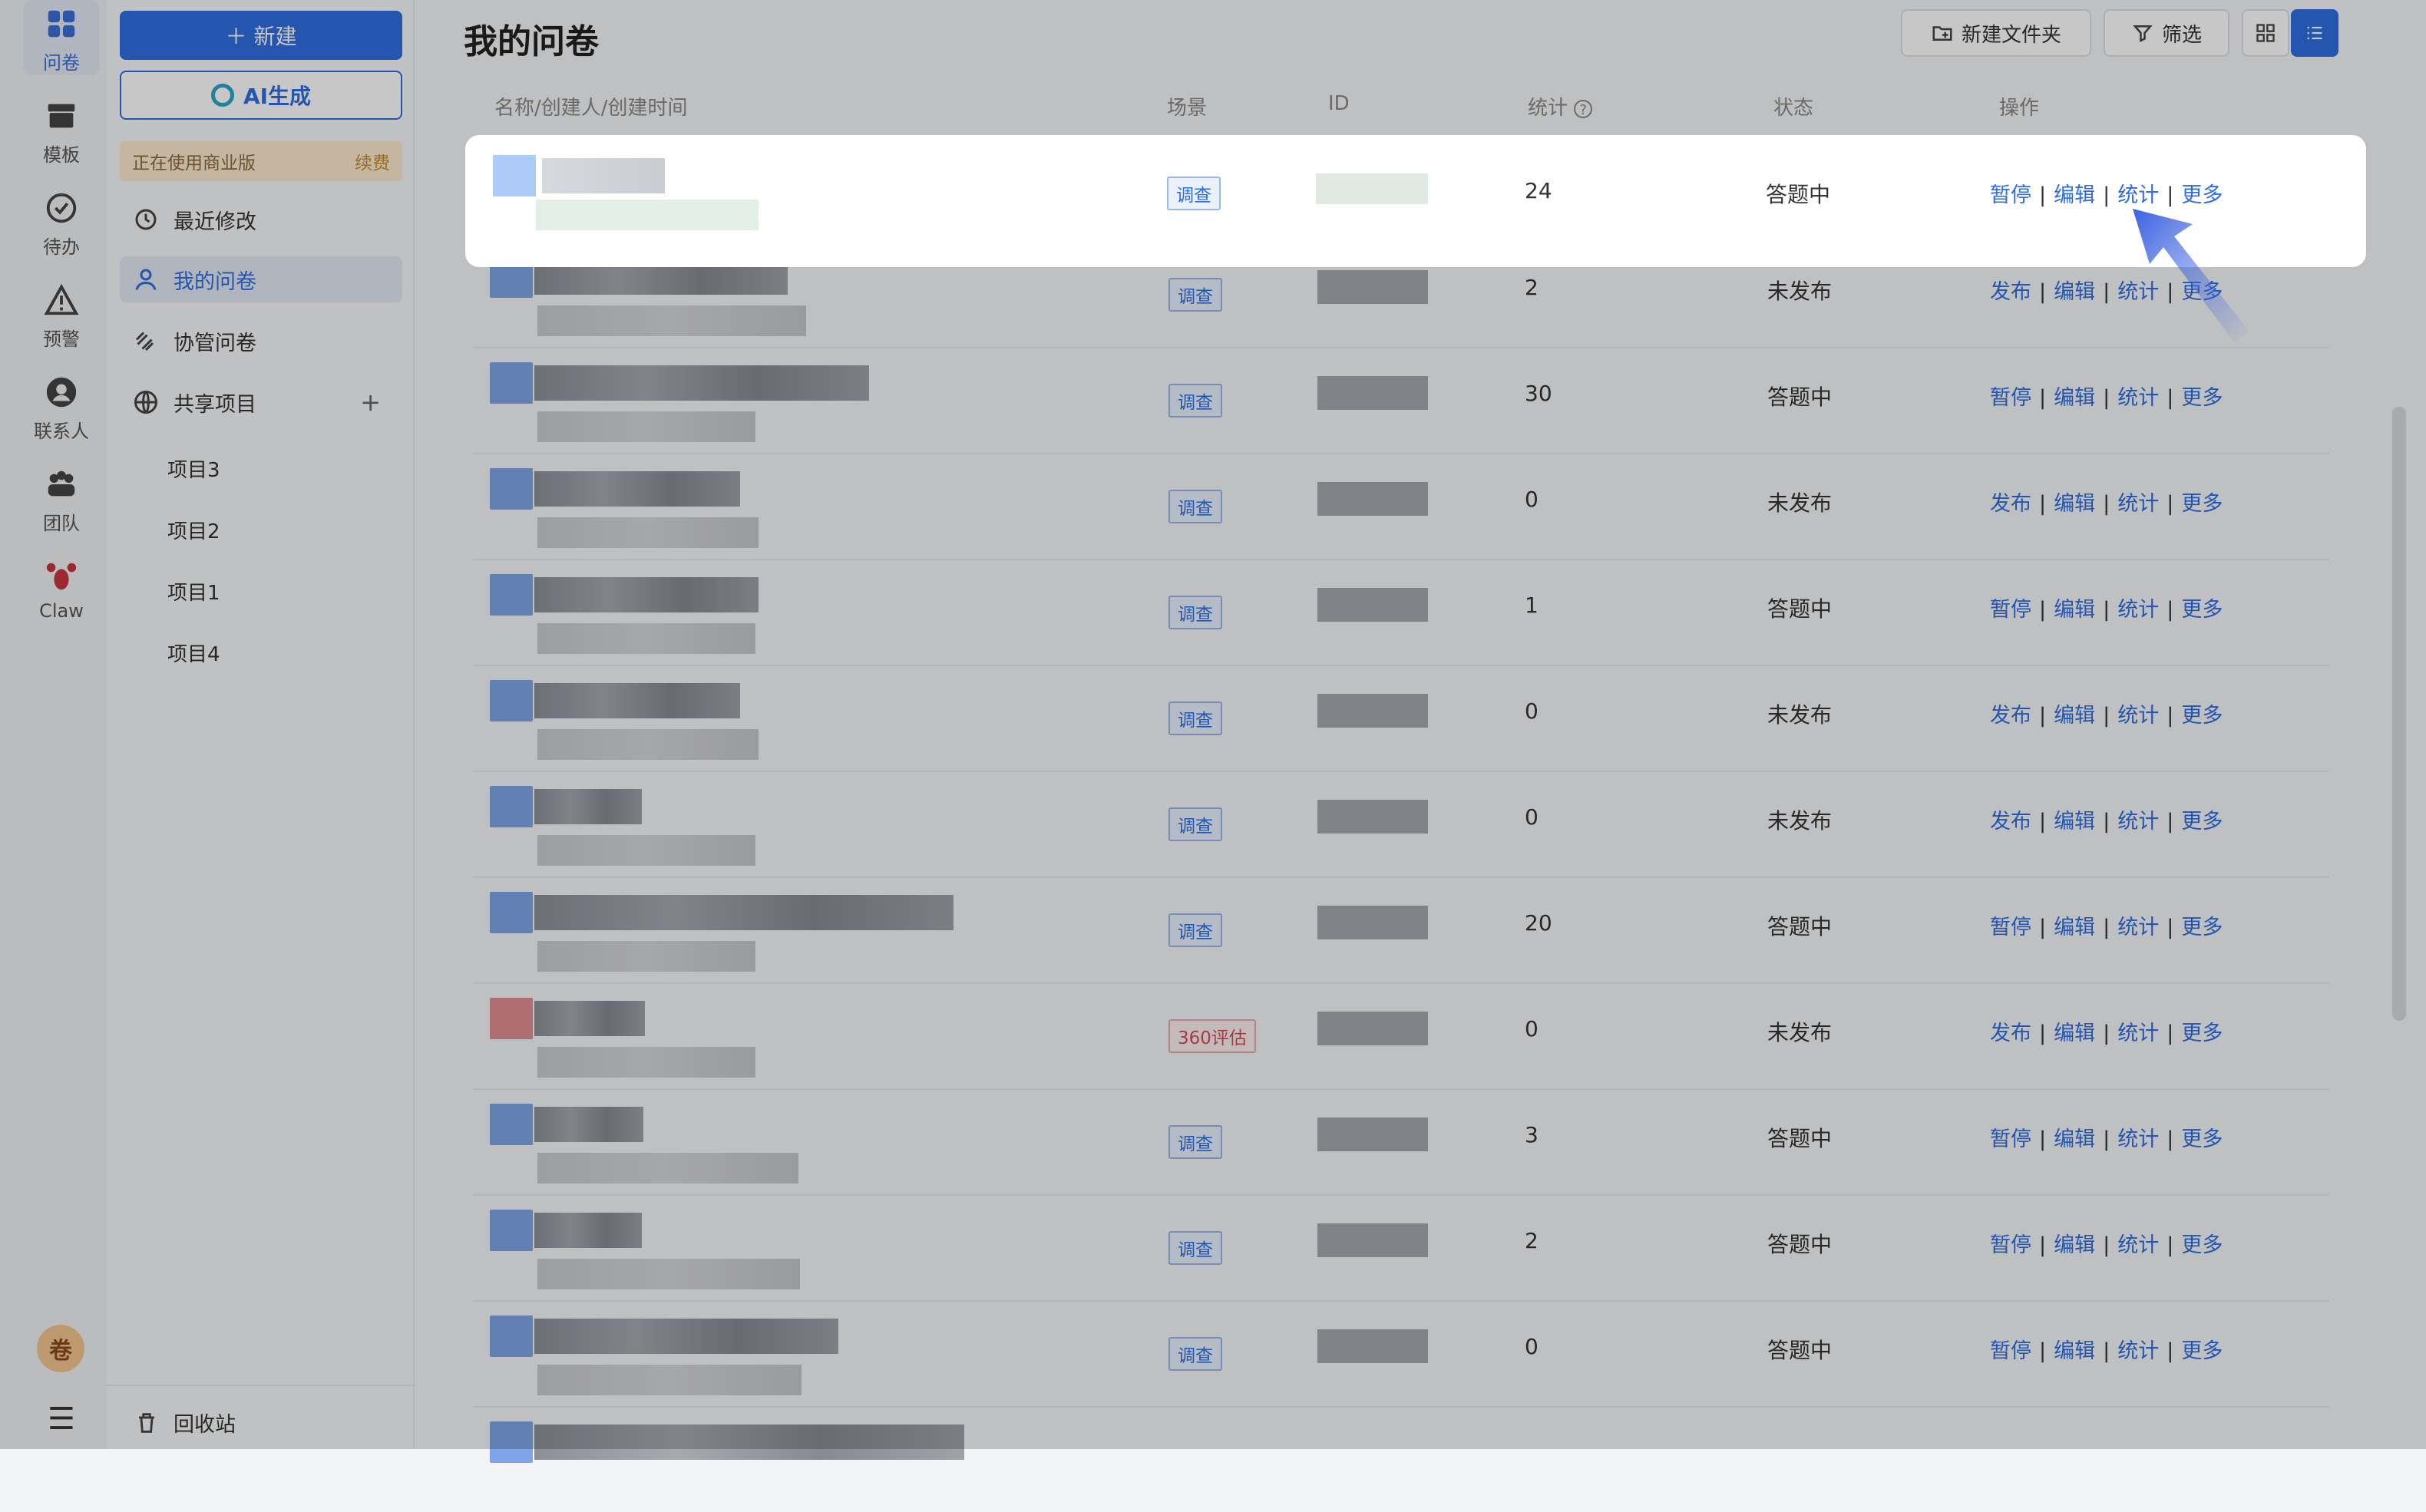  What do you see at coordinates (185, 1423) in the screenshot?
I see `recycle-bin: 回收站` at bounding box center [185, 1423].